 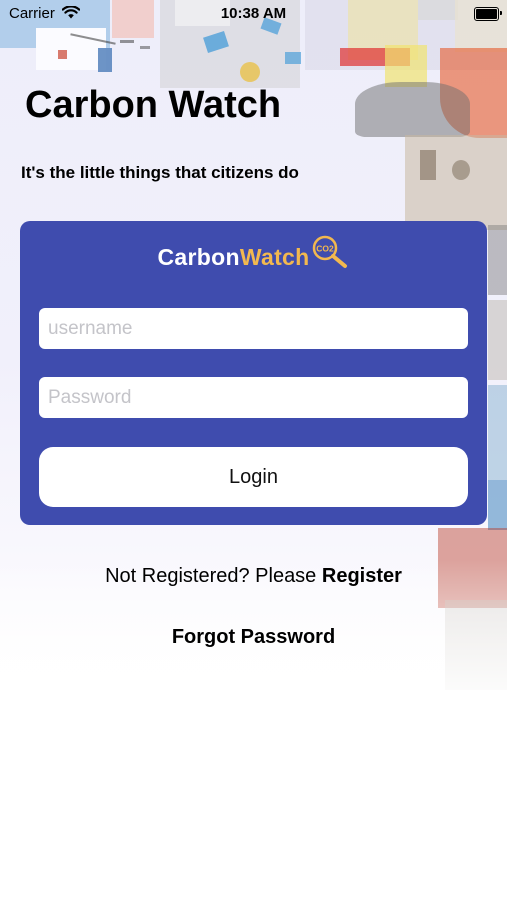 What do you see at coordinates (213, 576) in the screenshot?
I see `register-prompt-text: Not Registered? Please` at bounding box center [213, 576].